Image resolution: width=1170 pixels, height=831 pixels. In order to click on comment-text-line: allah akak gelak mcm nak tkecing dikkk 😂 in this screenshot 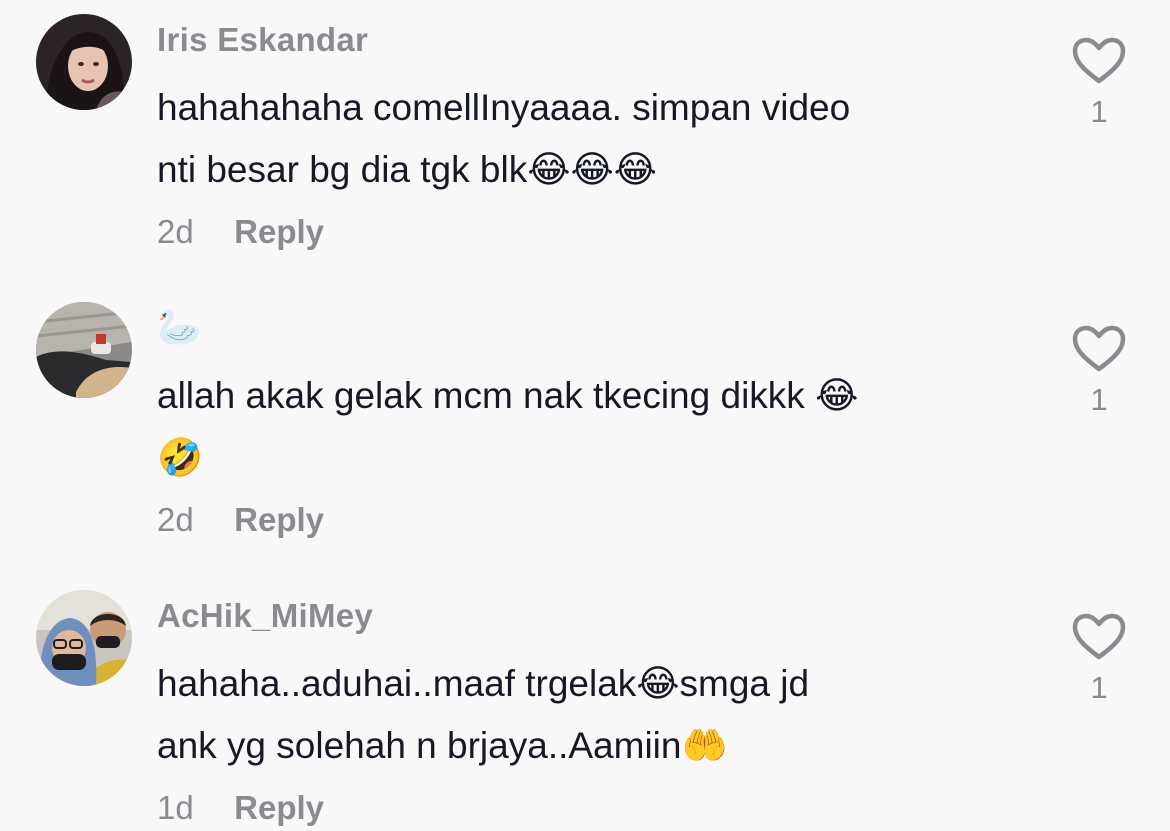, I will do `click(508, 395)`.